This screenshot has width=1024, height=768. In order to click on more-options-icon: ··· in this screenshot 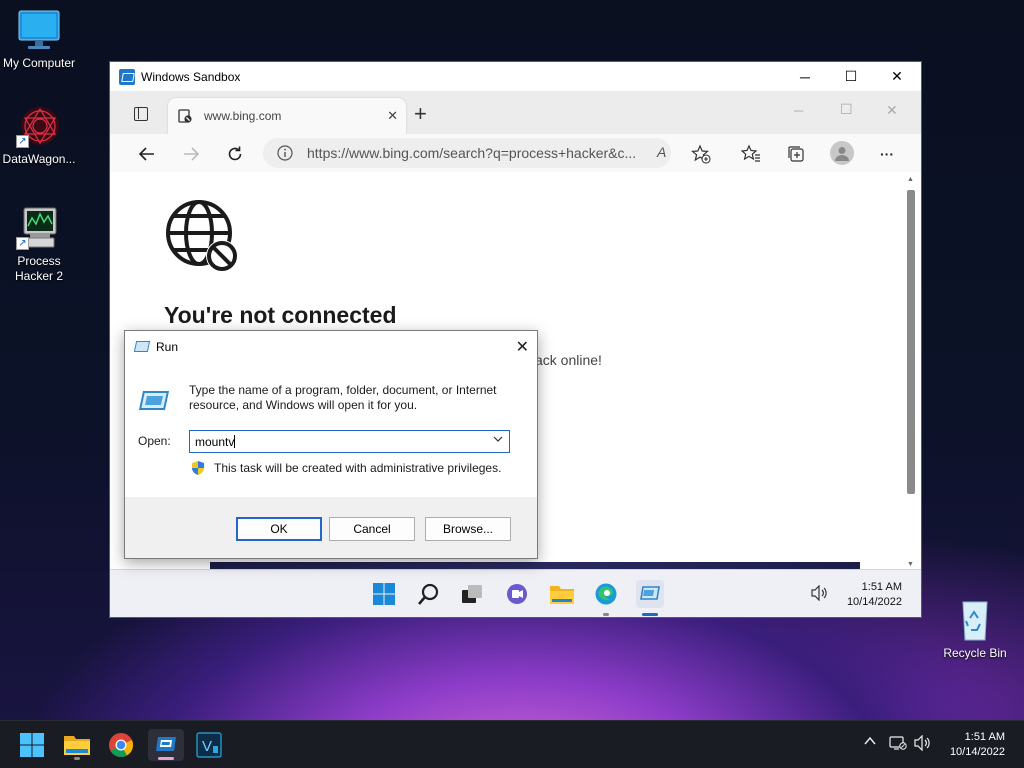, I will do `click(887, 154)`.